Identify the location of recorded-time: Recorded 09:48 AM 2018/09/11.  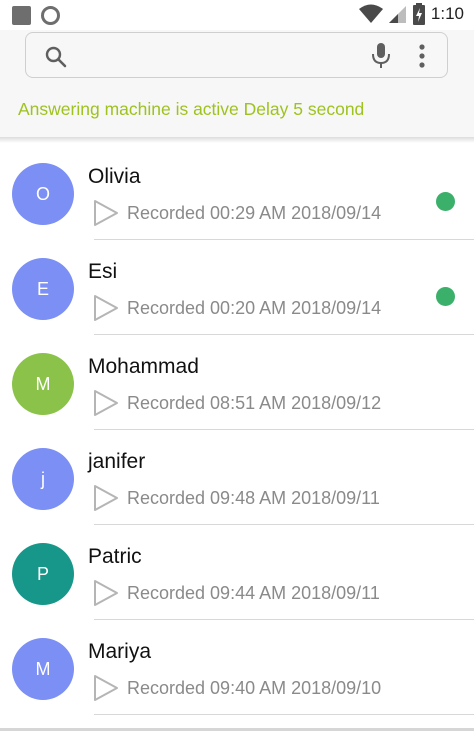
(253, 498).